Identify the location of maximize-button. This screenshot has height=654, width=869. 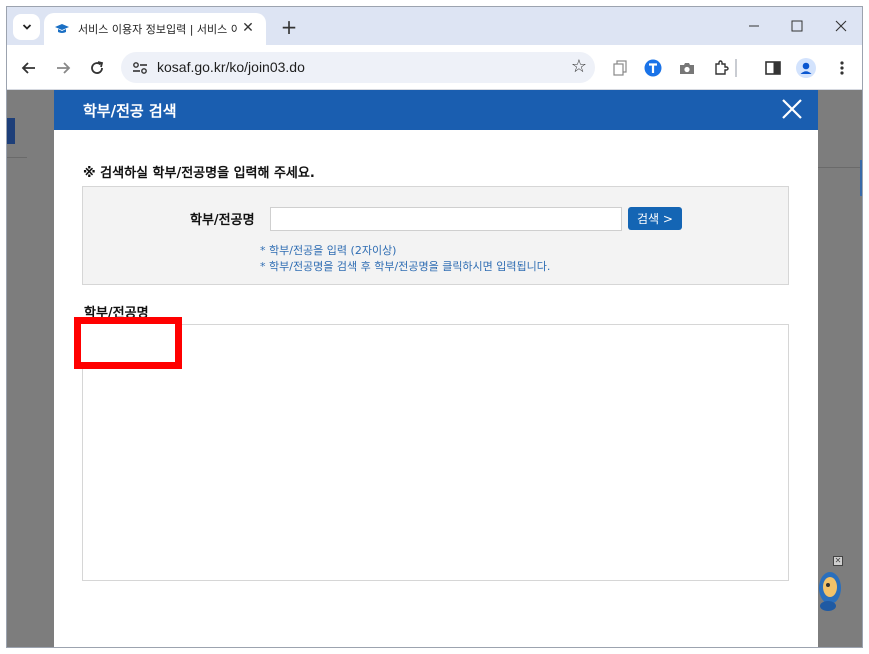
(797, 26).